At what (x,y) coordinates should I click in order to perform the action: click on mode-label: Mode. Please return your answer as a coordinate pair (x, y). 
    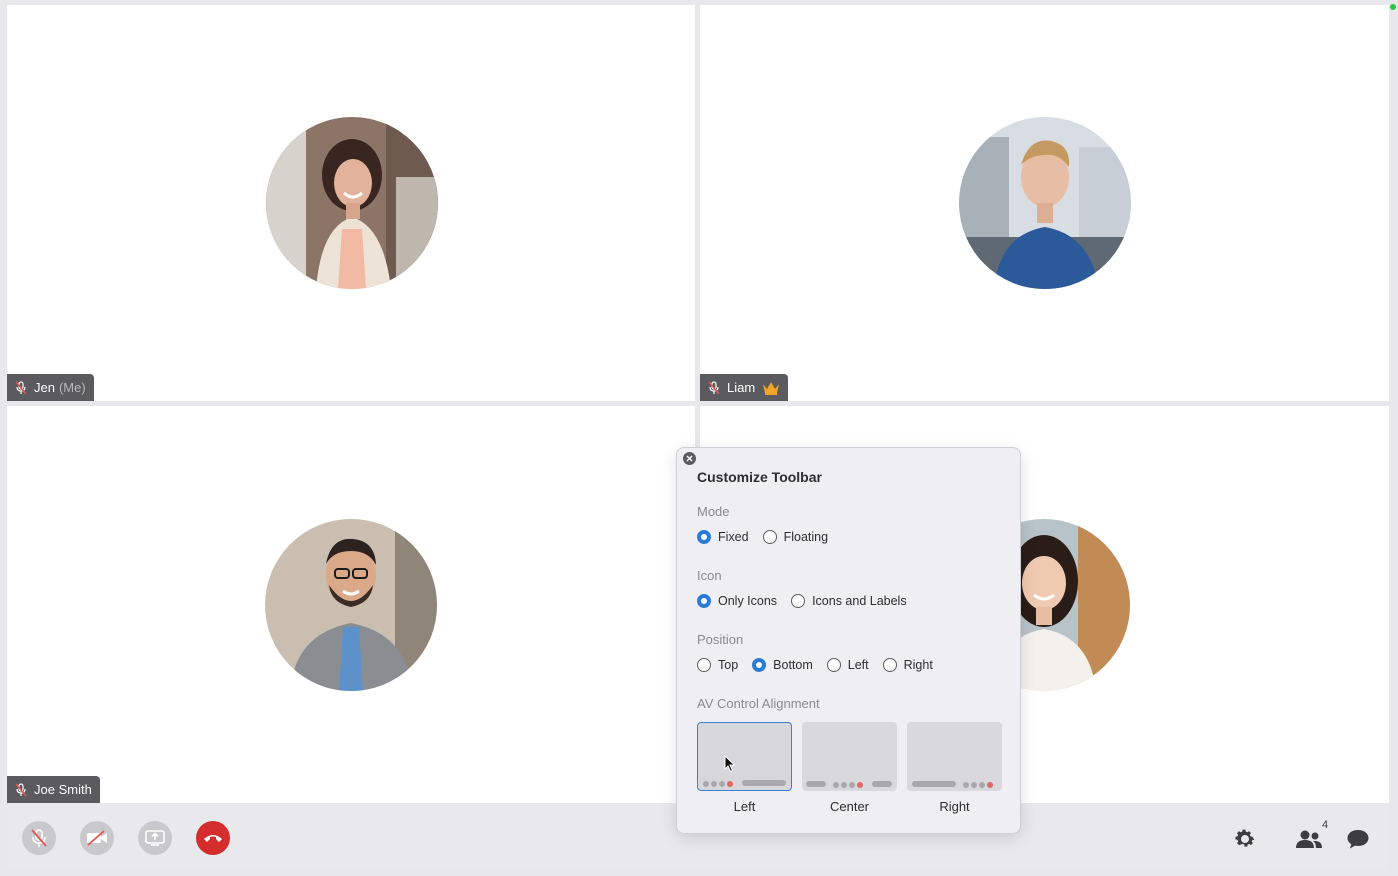
    Looking at the image, I should click on (713, 511).